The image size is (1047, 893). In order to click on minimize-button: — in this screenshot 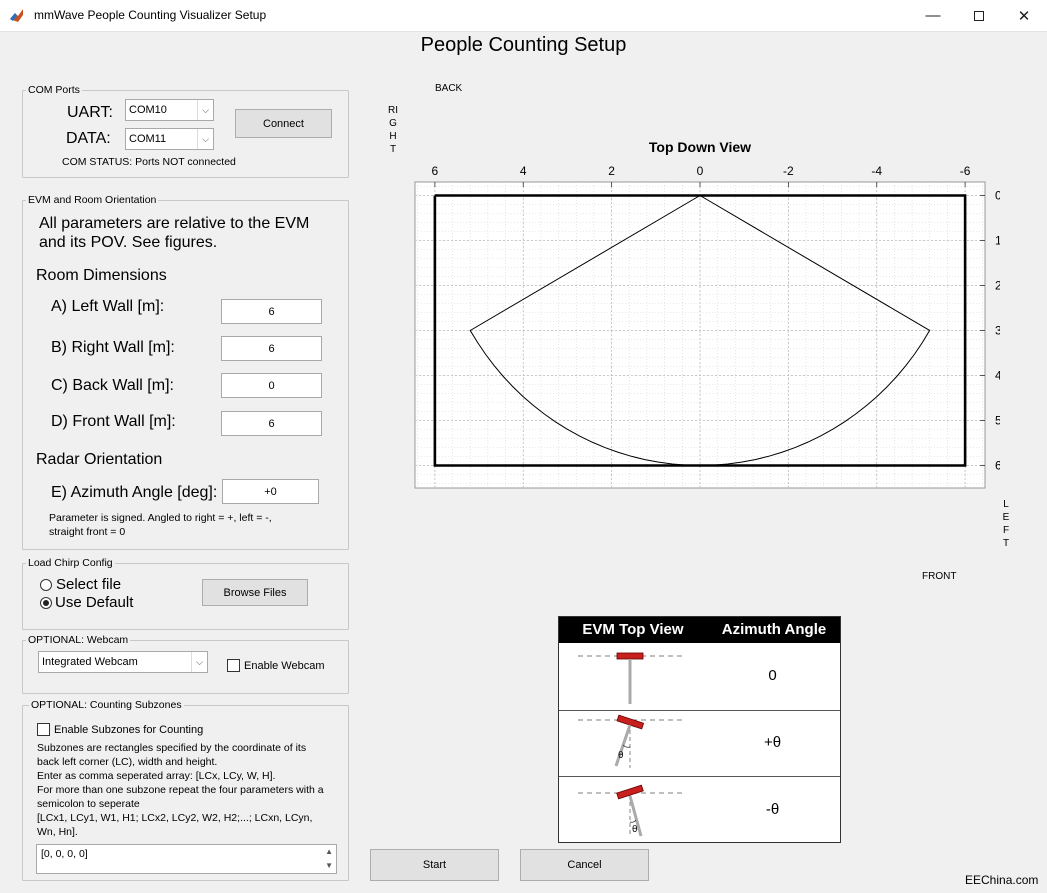, I will do `click(933, 15)`.